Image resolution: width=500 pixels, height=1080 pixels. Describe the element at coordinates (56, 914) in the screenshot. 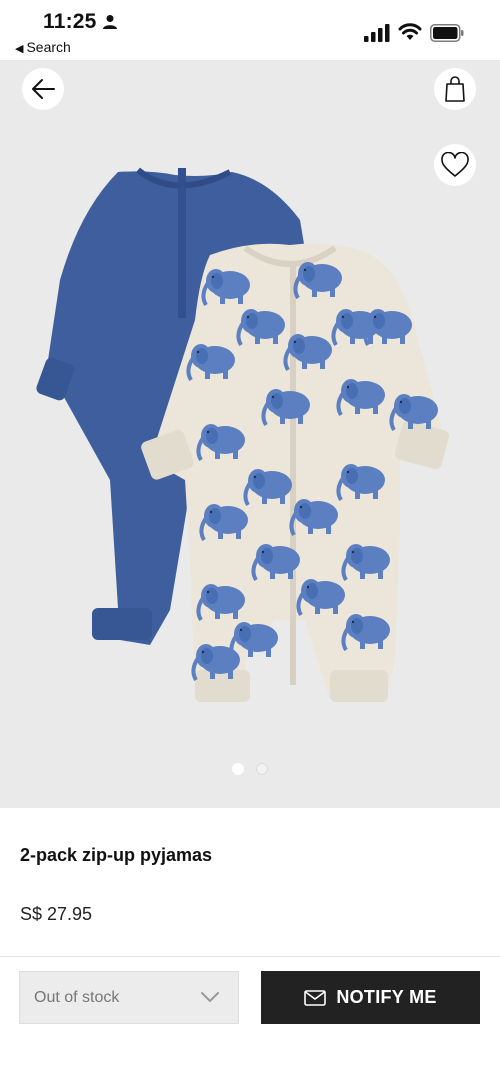

I see `product-price: S$ 27.95` at that location.